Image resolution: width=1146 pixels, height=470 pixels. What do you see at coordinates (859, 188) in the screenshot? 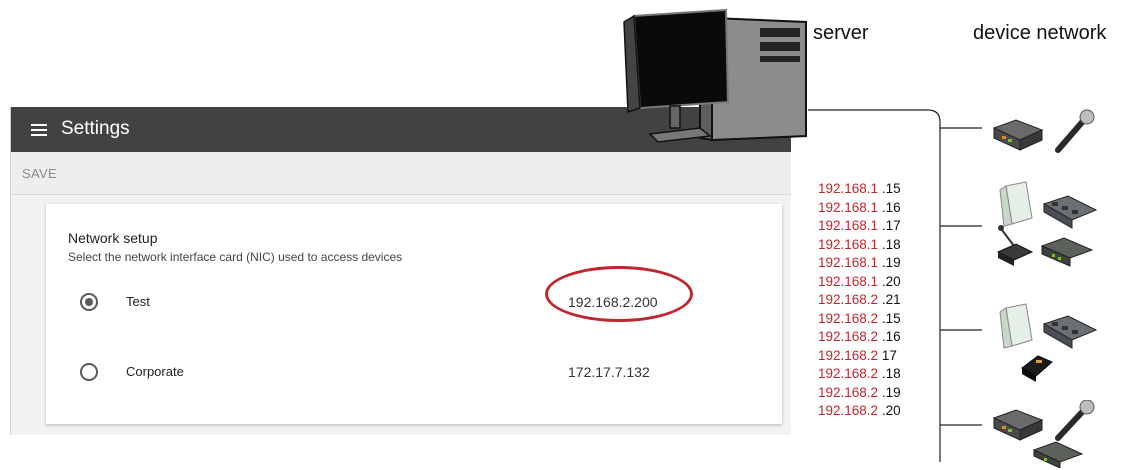
I see `ip-row: 192.168.1 .15` at bounding box center [859, 188].